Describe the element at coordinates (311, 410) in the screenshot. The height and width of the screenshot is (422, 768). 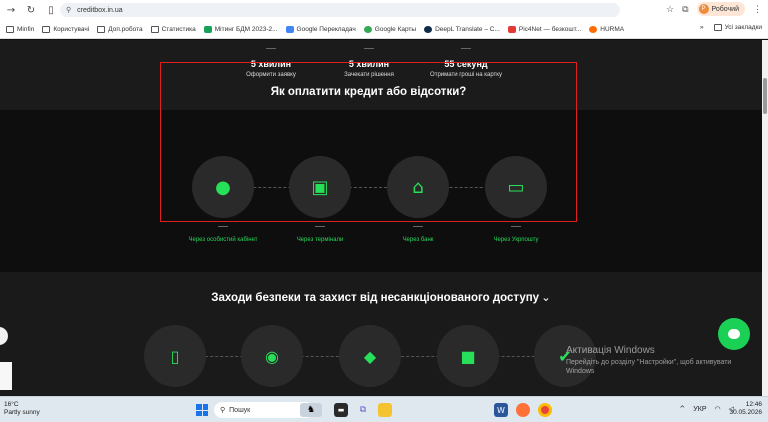
I see `zebra-app-icon: ♞` at that location.